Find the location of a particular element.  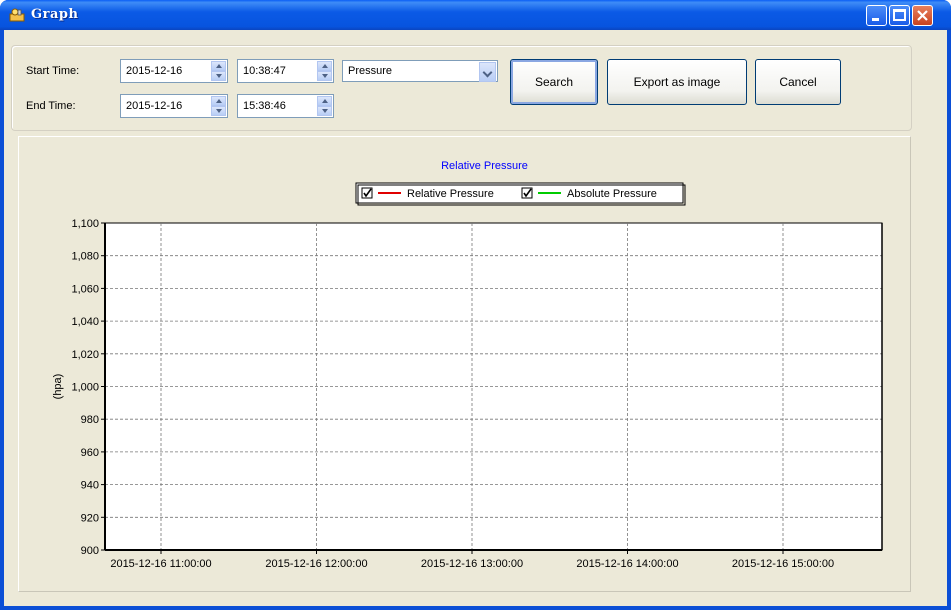

chart-title: Relative Pressure is located at coordinates (484, 166).